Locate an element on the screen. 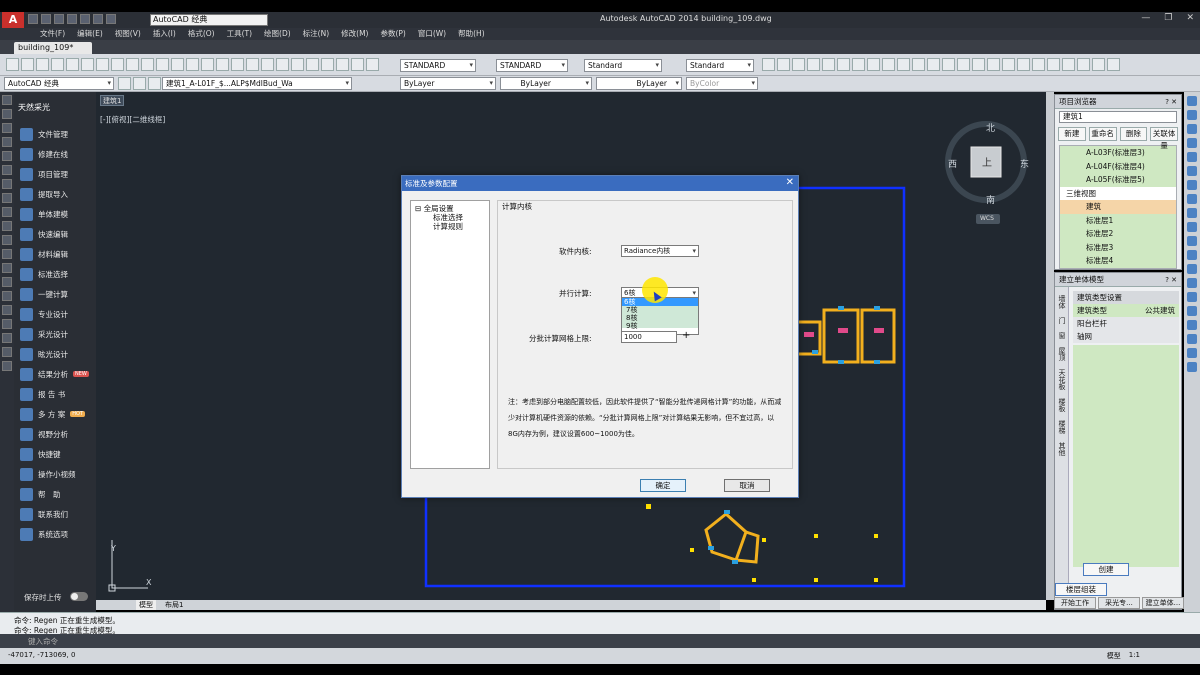 Image resolution: width=1200 pixels, height=675 pixels. row-building-type: 建筑类型 公共建筑 is located at coordinates (1126, 310).